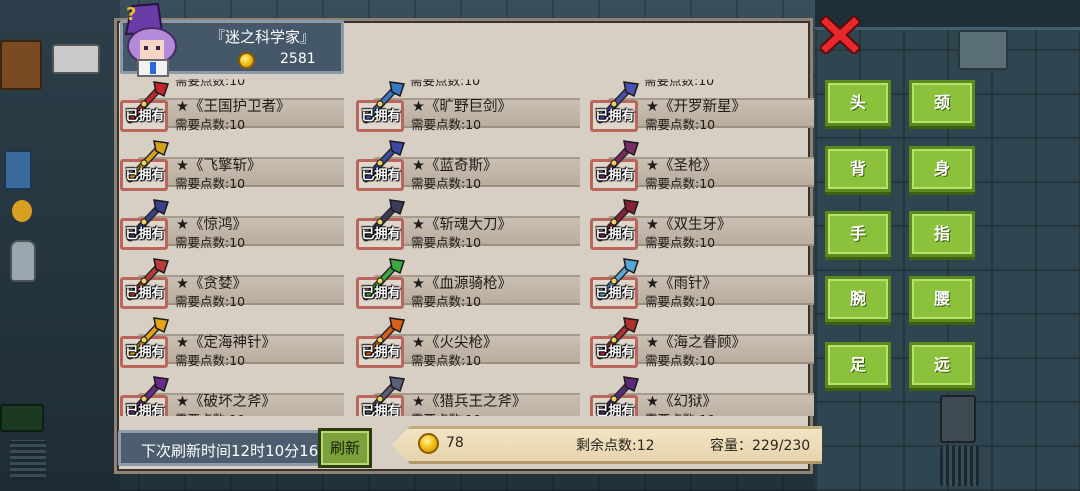 The height and width of the screenshot is (491, 1080). I want to click on slot-button: 腕, so click(858, 299).